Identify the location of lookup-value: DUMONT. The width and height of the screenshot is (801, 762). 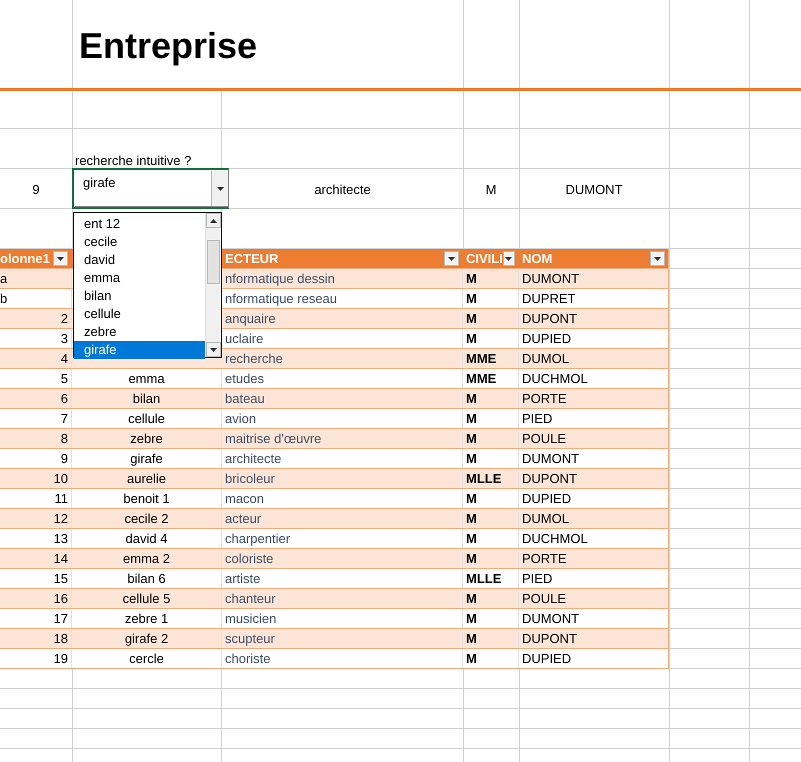
(594, 189).